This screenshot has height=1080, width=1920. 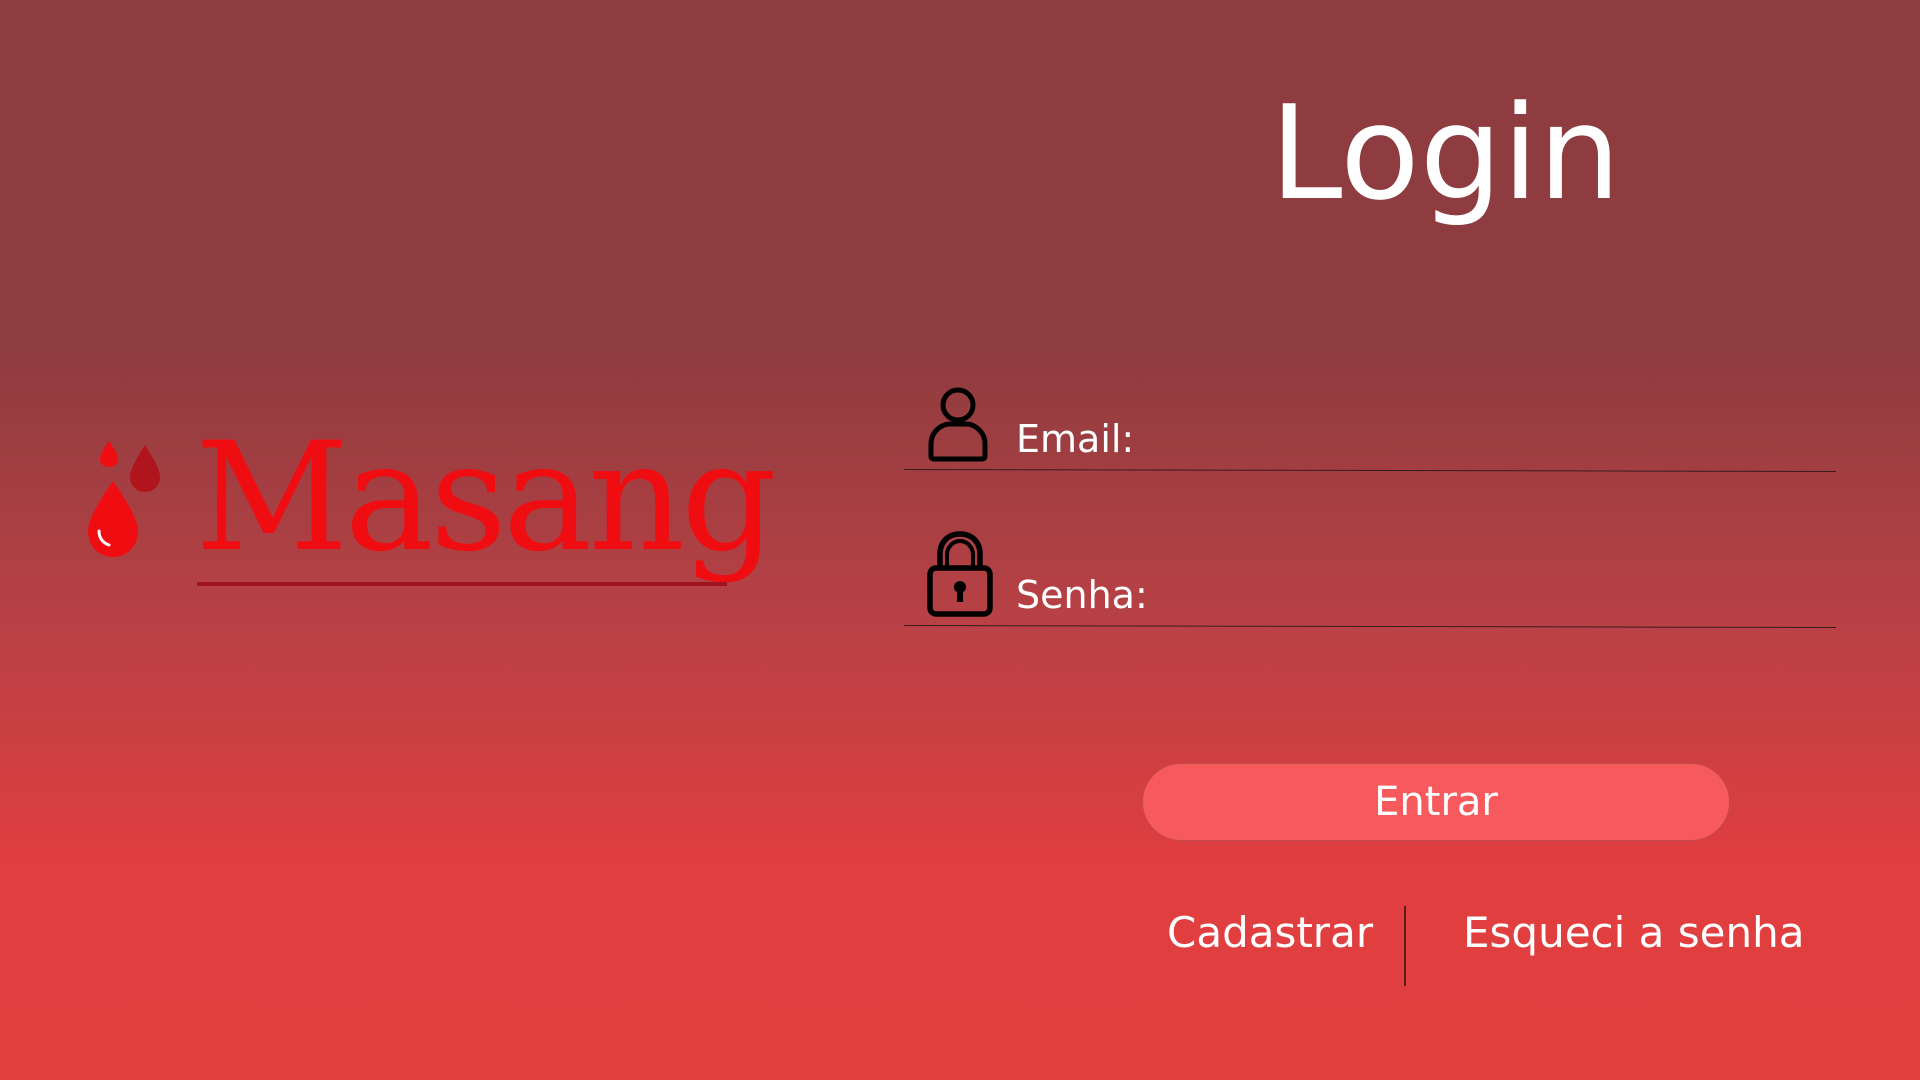 I want to click on enter-button: Entrar, so click(x=1436, y=802).